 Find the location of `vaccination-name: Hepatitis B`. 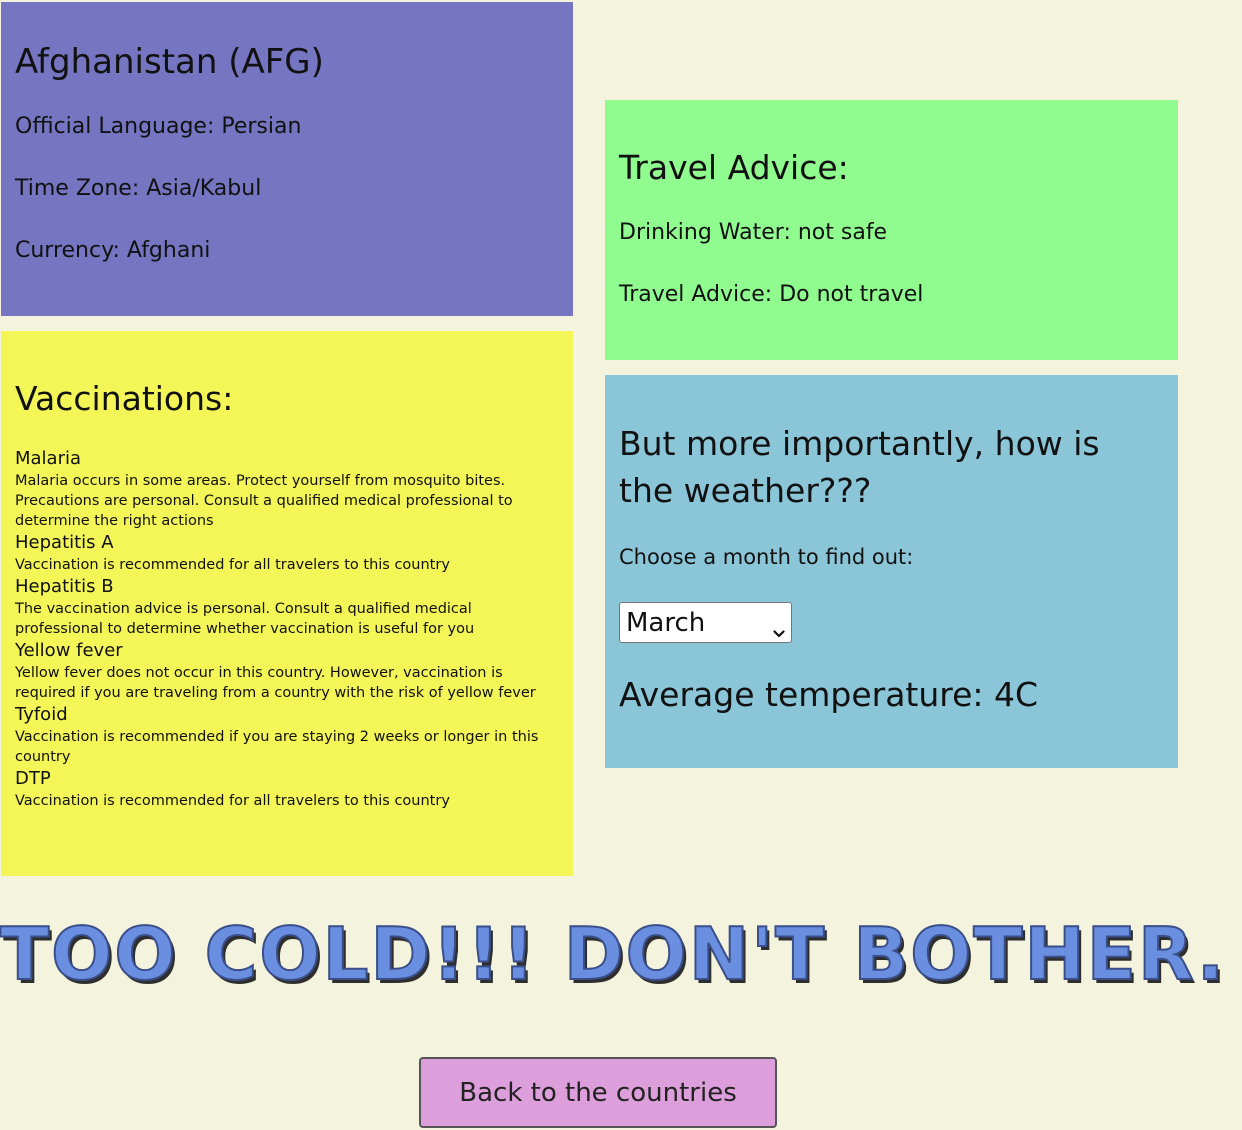

vaccination-name: Hepatitis B is located at coordinates (64, 586).